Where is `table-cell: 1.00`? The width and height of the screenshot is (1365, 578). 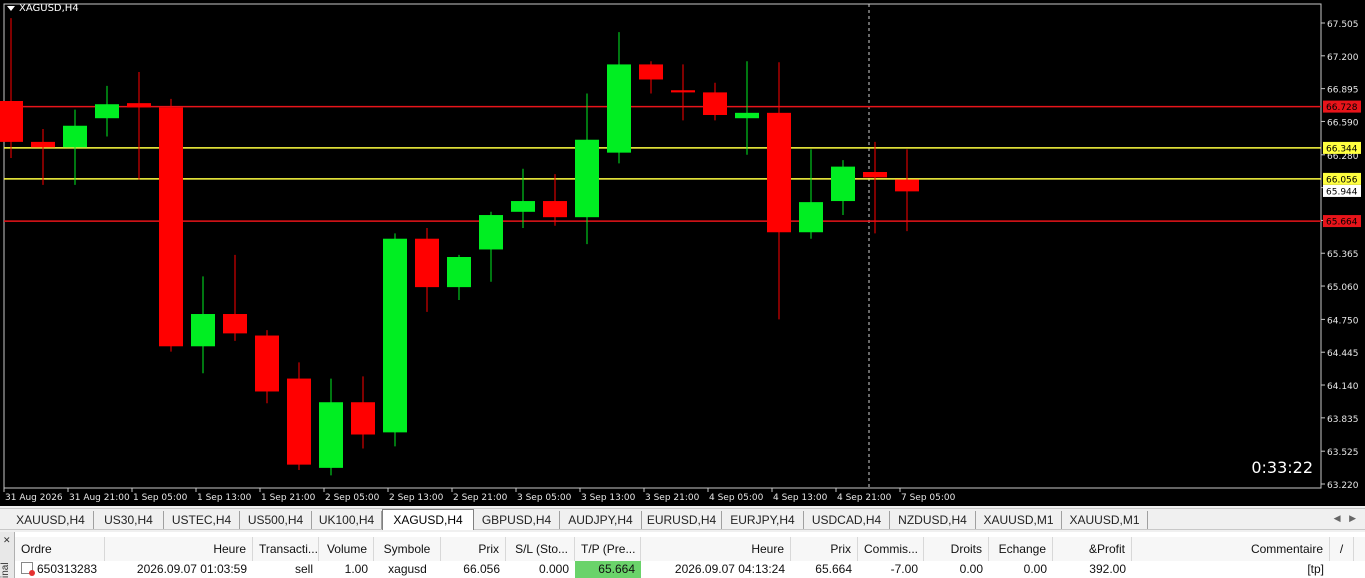 table-cell: 1.00 is located at coordinates (356, 569).